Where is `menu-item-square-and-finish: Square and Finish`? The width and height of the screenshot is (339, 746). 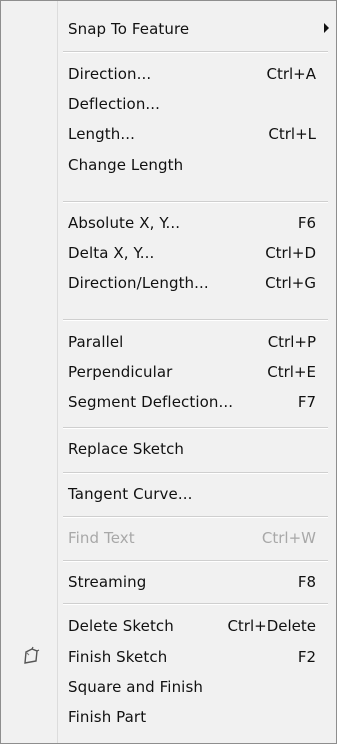
menu-item-square-and-finish: Square and Finish is located at coordinates (168, 686).